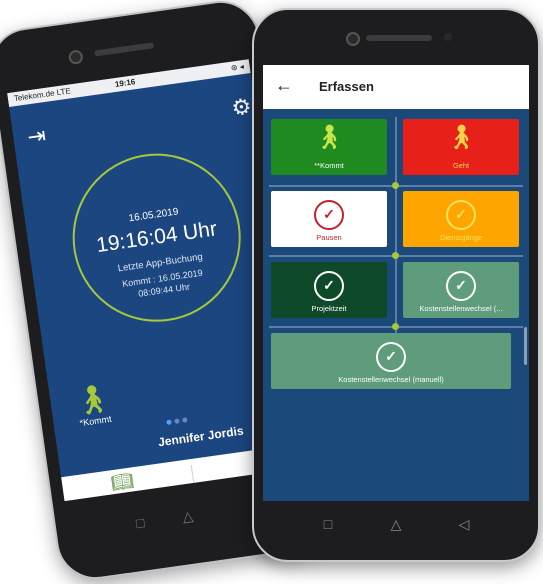  I want to click on tile-kommt: 🚶︎ **Kommt, so click(329, 147).